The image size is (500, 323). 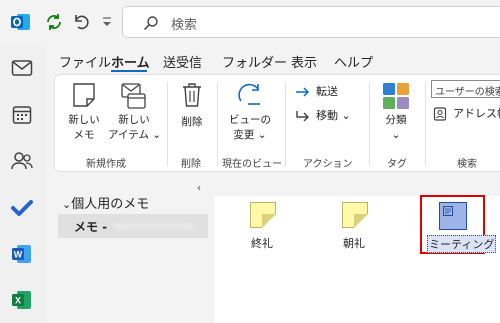 I want to click on outlook-logo-icon, so click(x=21, y=22).